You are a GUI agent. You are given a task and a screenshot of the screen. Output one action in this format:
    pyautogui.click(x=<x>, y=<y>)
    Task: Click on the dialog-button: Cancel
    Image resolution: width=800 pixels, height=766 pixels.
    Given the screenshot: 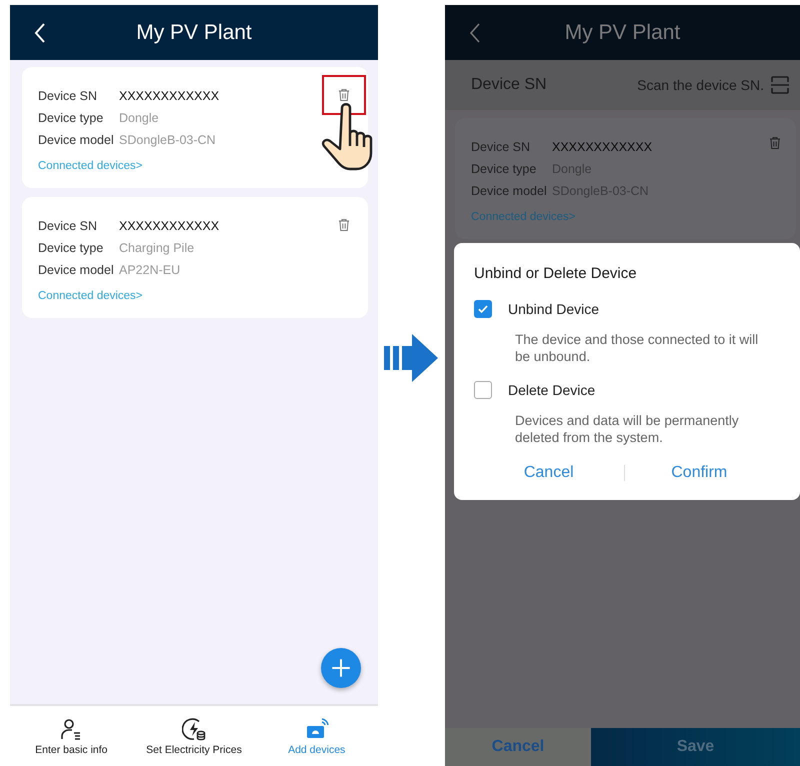 What is the action you would take?
    pyautogui.click(x=549, y=473)
    